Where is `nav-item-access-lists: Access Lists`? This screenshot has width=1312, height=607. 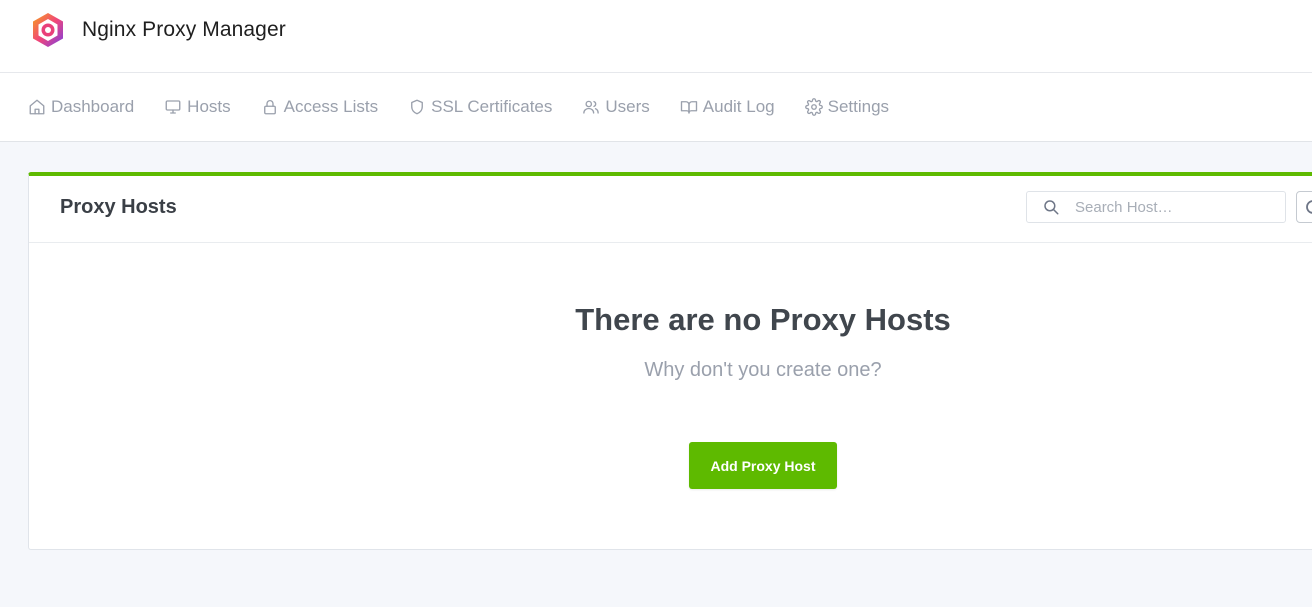
nav-item-access-lists: Access Lists is located at coordinates (319, 107).